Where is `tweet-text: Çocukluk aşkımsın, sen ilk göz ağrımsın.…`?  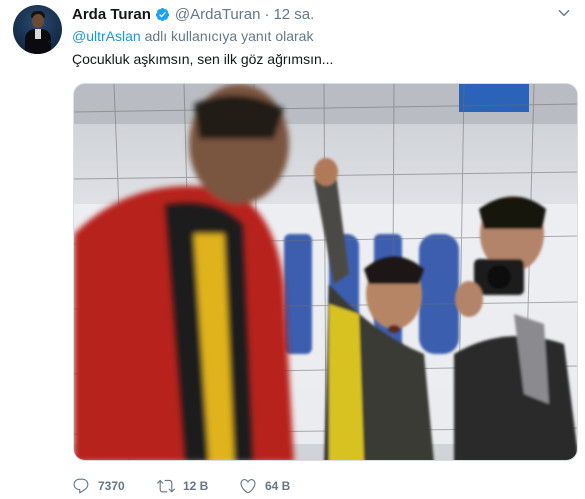 tweet-text: Çocukluk aşkımsın, sen ilk göz ağrımsın.… is located at coordinates (203, 59).